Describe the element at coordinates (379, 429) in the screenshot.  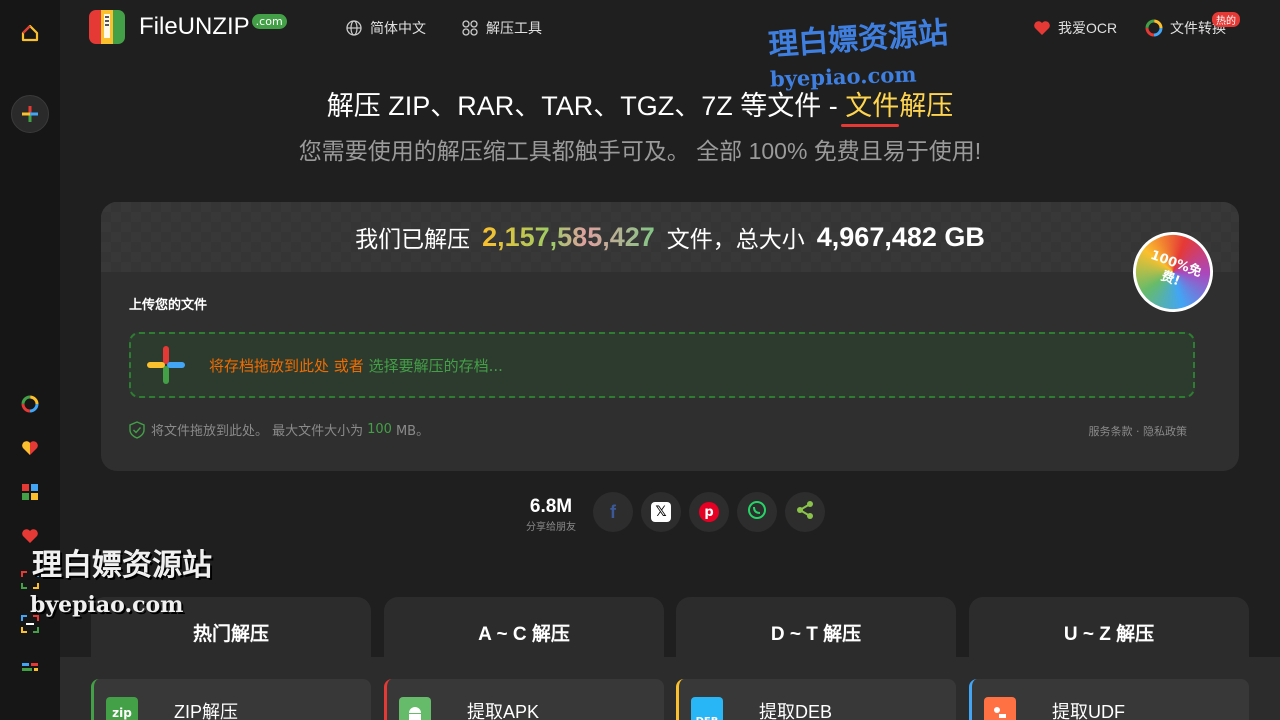
I see `max-size: 100` at that location.